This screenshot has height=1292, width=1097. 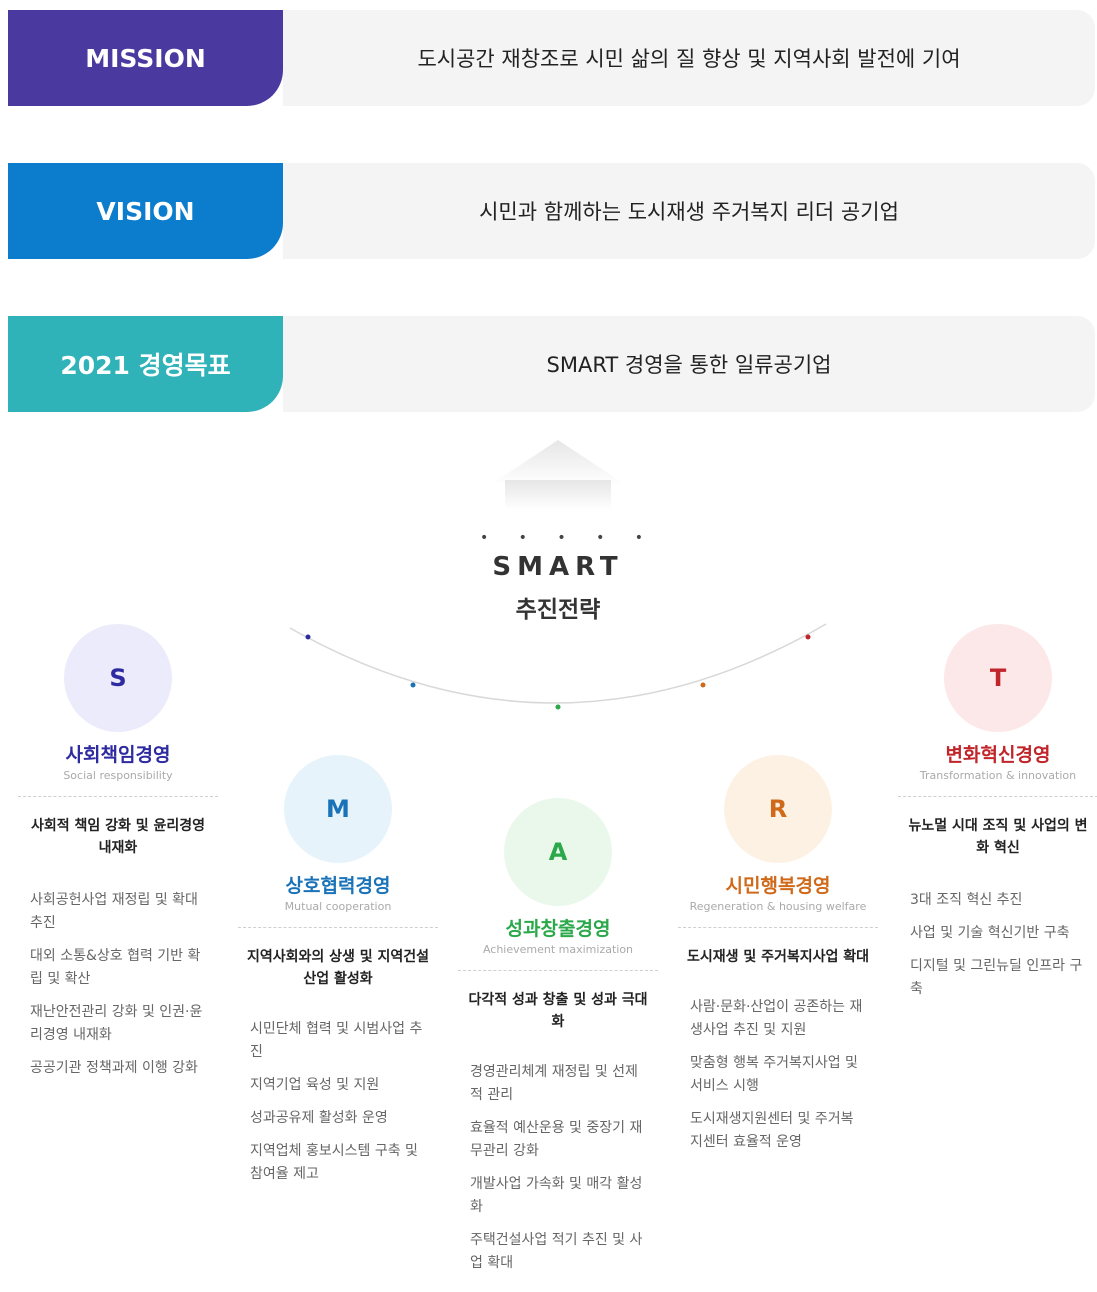 What do you see at coordinates (145, 58) in the screenshot?
I see `mission-label: MISSION` at bounding box center [145, 58].